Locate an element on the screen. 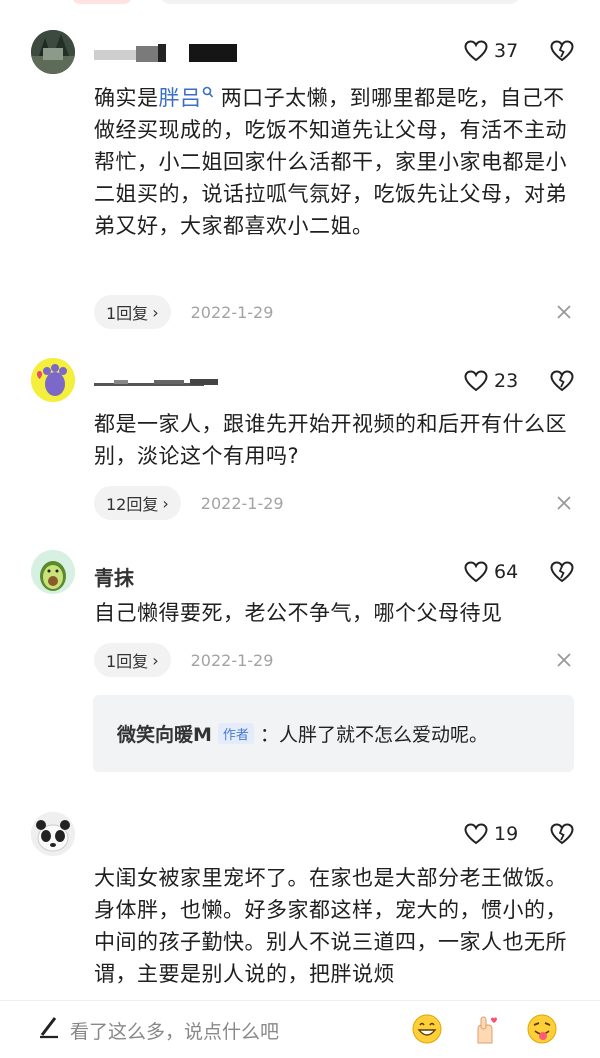  keyword-link: 胖吕 is located at coordinates (186, 98).